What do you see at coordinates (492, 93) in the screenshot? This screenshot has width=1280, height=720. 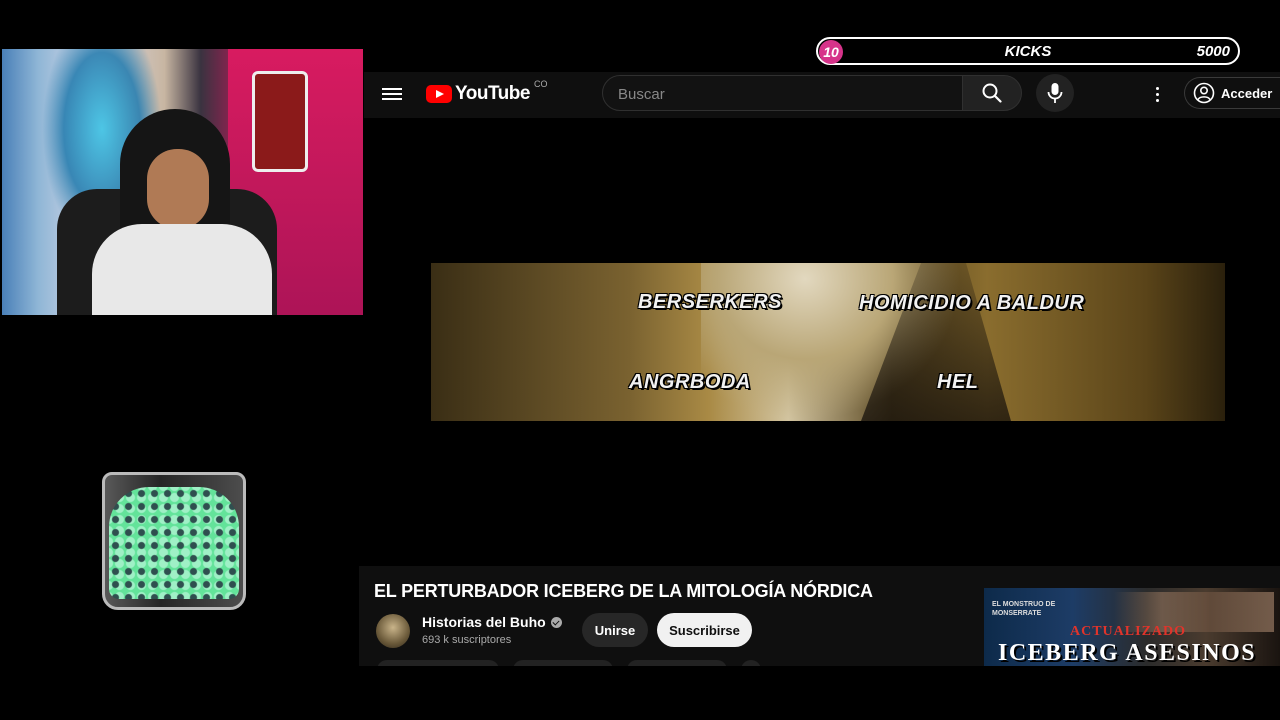 I see `youtube-logo-text: YouTube` at bounding box center [492, 93].